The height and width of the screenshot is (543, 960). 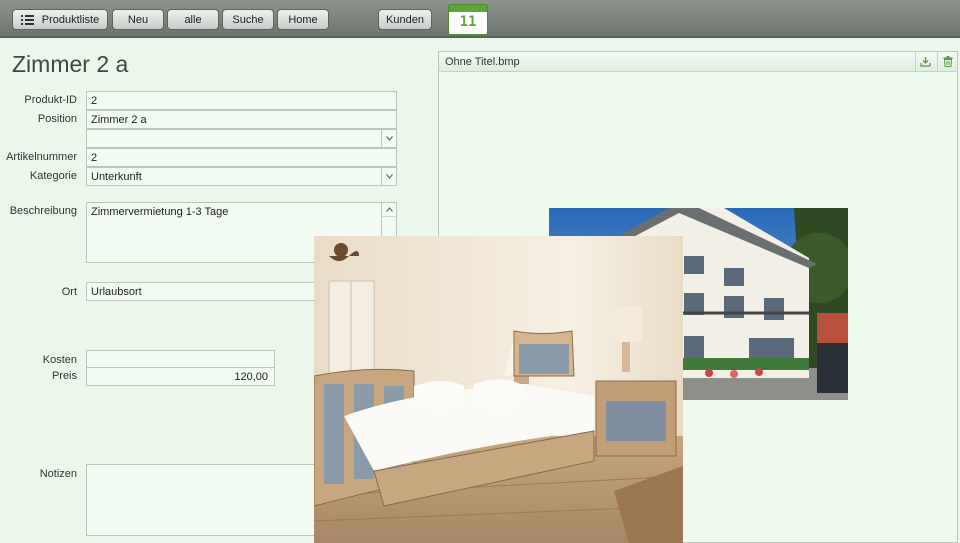 What do you see at coordinates (698, 62) in the screenshot?
I see `image-panel-header: Ohne Titel.bmp` at bounding box center [698, 62].